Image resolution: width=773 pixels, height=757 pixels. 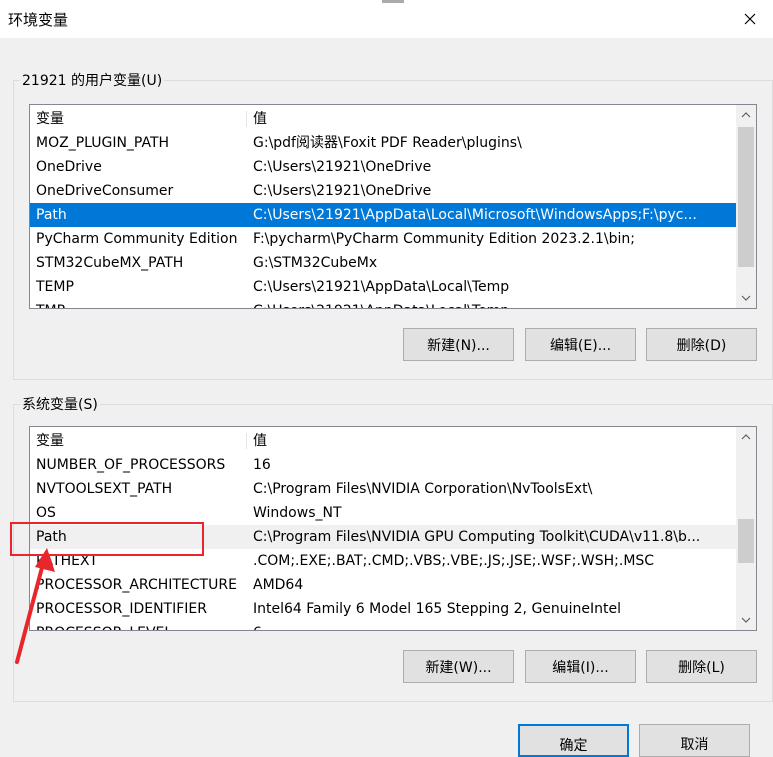 What do you see at coordinates (50, 303) in the screenshot?
I see `row-name: TMP` at bounding box center [50, 303].